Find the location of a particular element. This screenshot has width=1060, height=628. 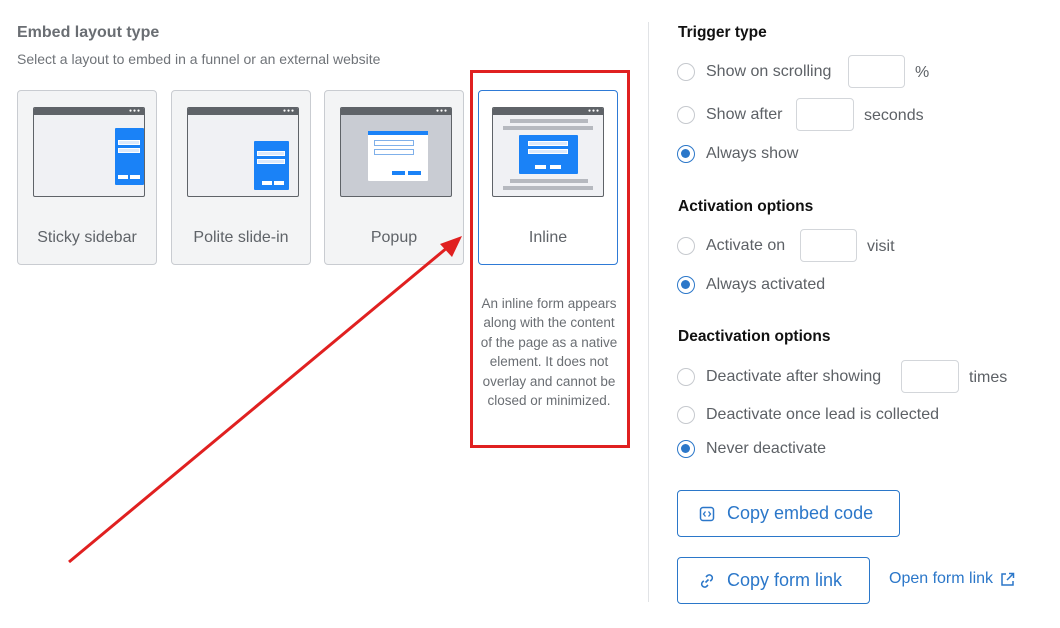

external-link-icon is located at coordinates (1008, 579).